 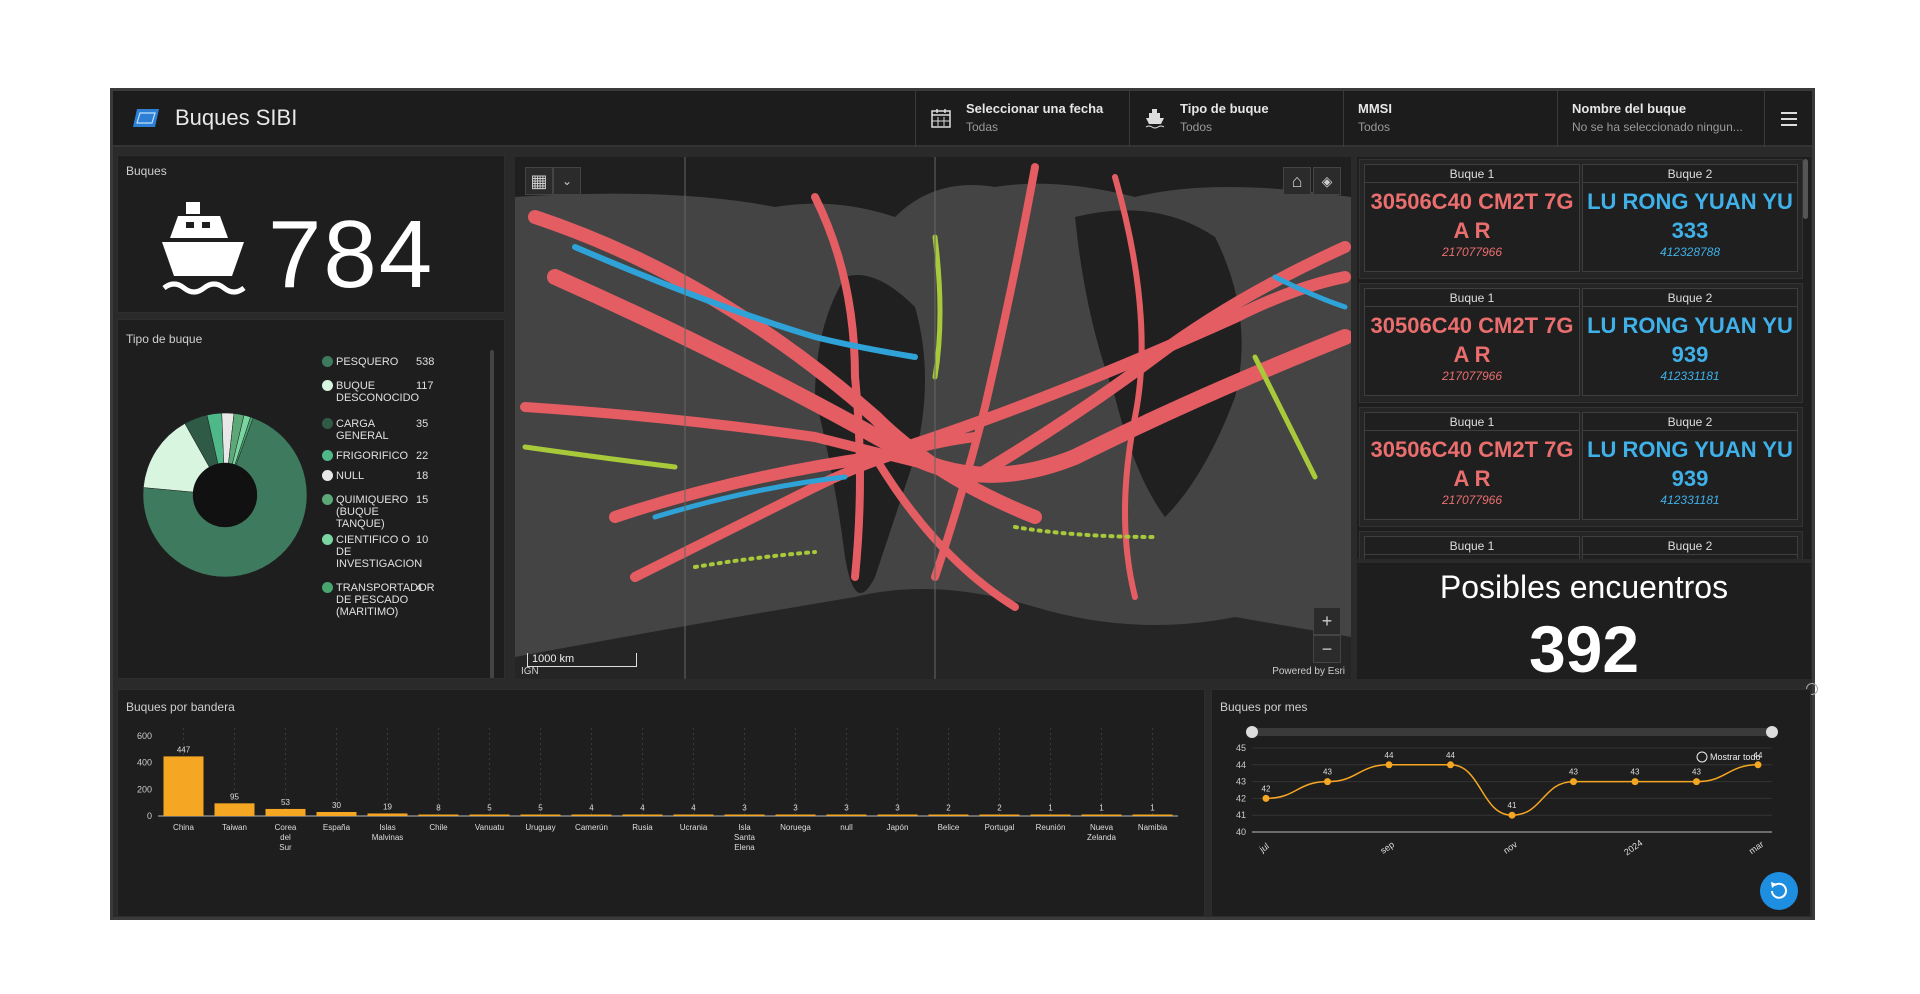 What do you see at coordinates (1308, 671) in the screenshot?
I see `map-attribution-right: Powered by Esri` at bounding box center [1308, 671].